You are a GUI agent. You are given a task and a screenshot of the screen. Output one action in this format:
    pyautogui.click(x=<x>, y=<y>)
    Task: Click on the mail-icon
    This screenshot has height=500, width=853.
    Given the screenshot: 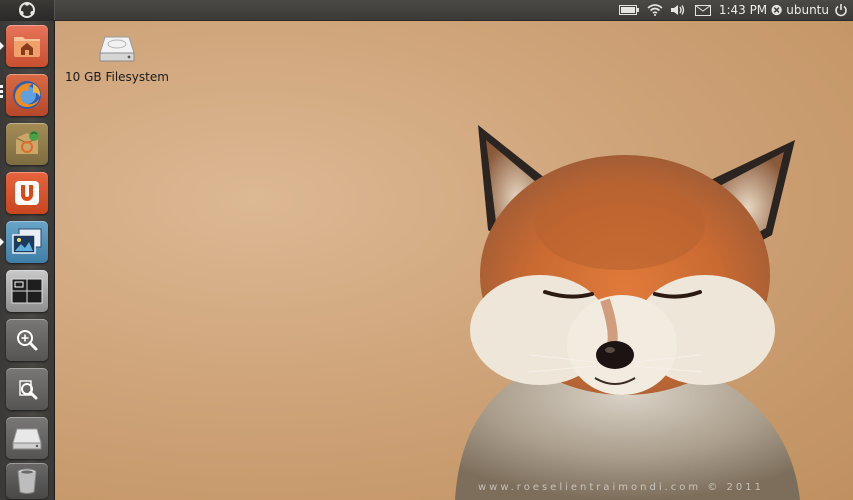 What is the action you would take?
    pyautogui.click(x=703, y=10)
    